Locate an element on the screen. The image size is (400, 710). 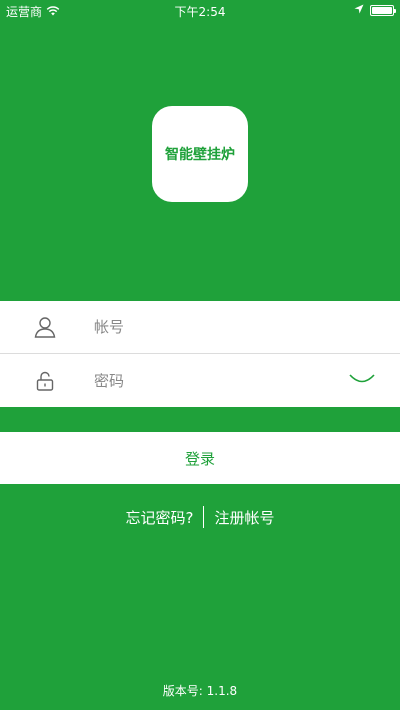
auth-links: 忘记密码? 注册帐号 is located at coordinates (200, 517).